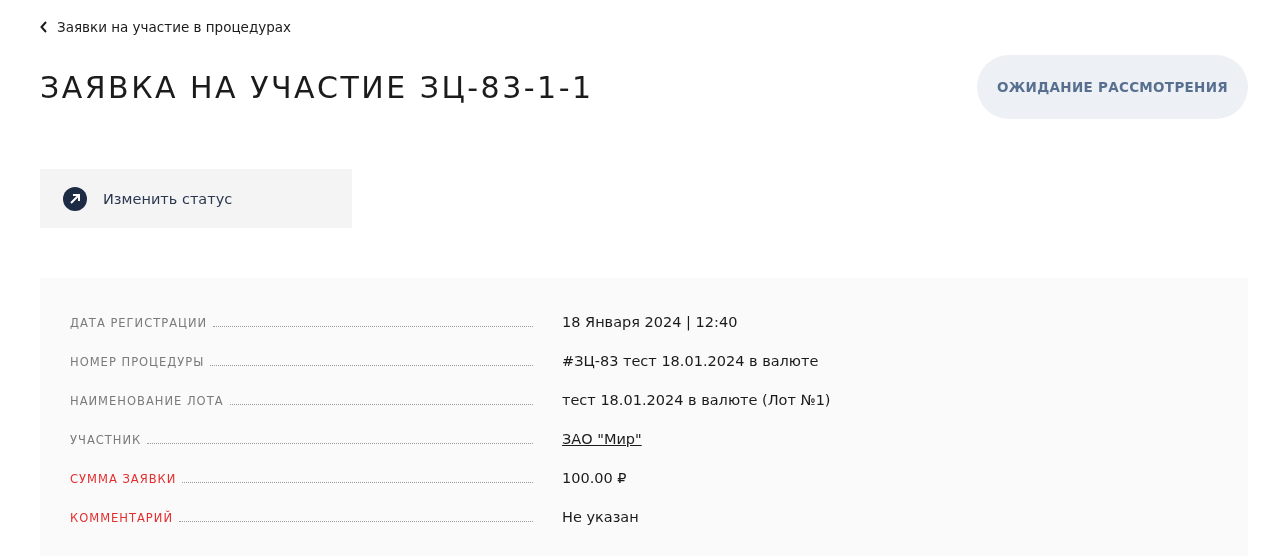 This screenshot has width=1264, height=556. Describe the element at coordinates (123, 479) in the screenshot. I see `field-label: СУММА ЗАЯВКИ` at that location.